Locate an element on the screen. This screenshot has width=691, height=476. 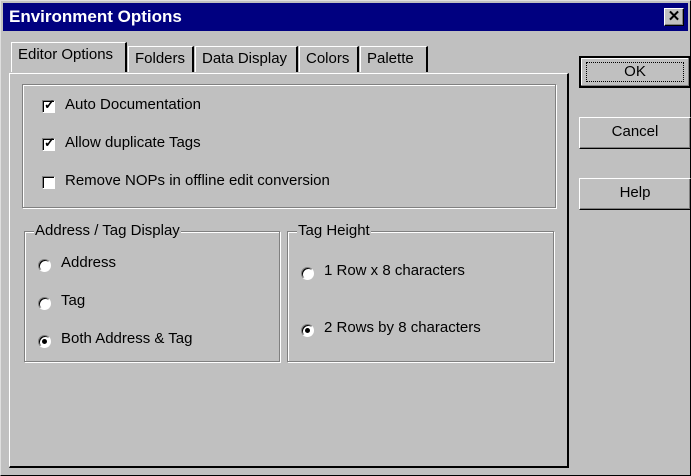
one-row-label: 1 Row x 8 characters is located at coordinates (394, 270).